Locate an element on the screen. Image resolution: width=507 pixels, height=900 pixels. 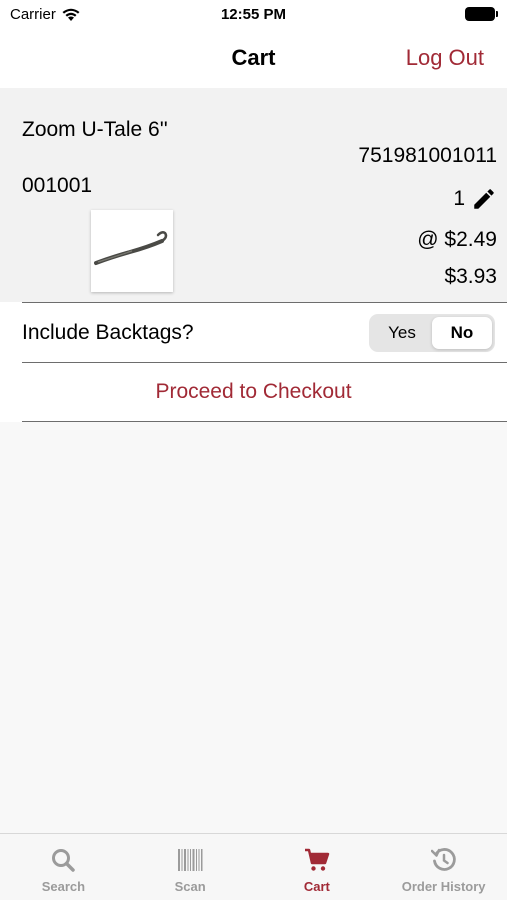
tab-order-history: Order History is located at coordinates (443, 867).